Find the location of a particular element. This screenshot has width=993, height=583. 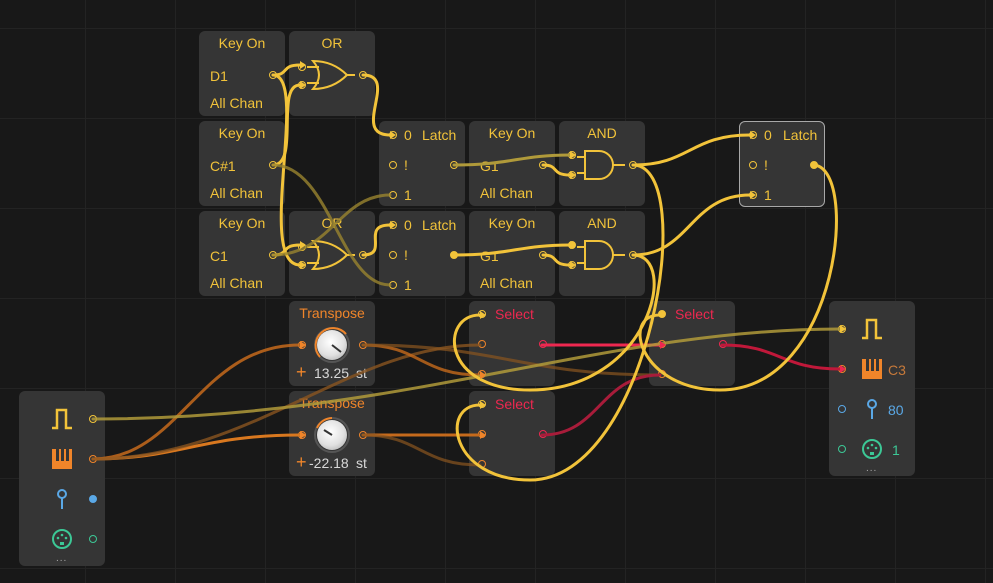

channel-output-port is located at coordinates (93, 539).